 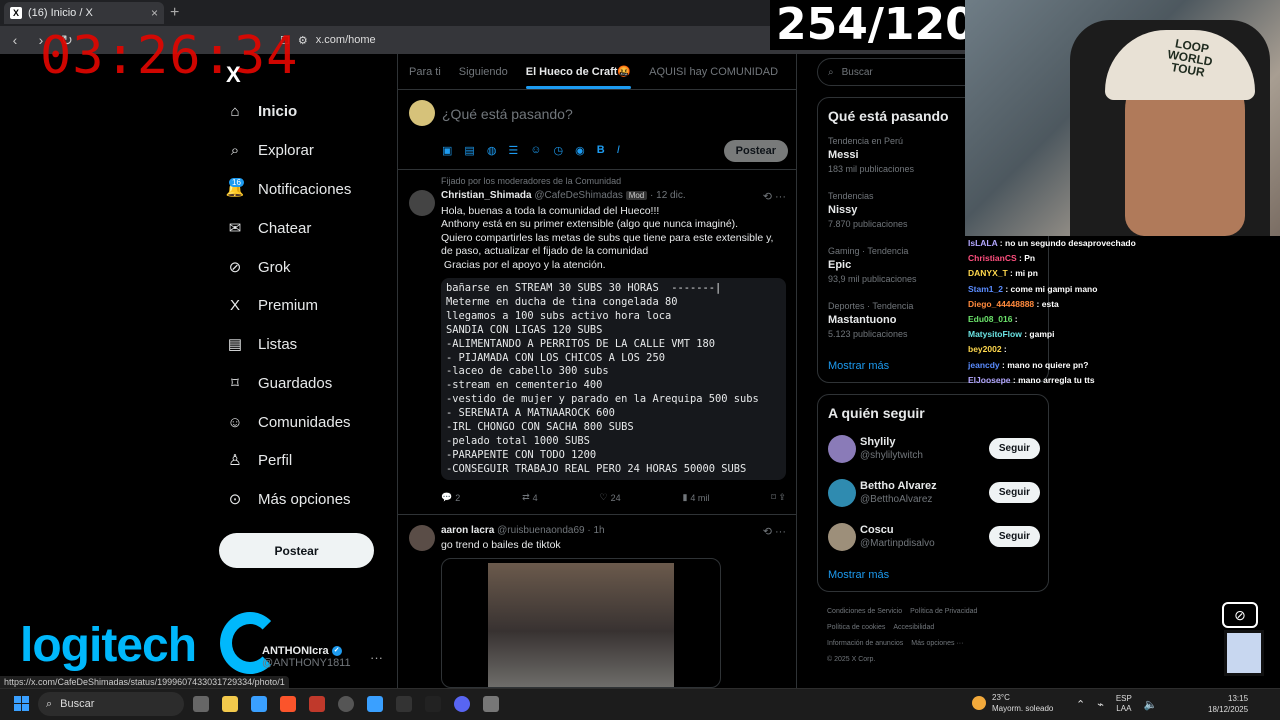 I want to click on footer-link: Accesibilidad, so click(x=913, y=627).